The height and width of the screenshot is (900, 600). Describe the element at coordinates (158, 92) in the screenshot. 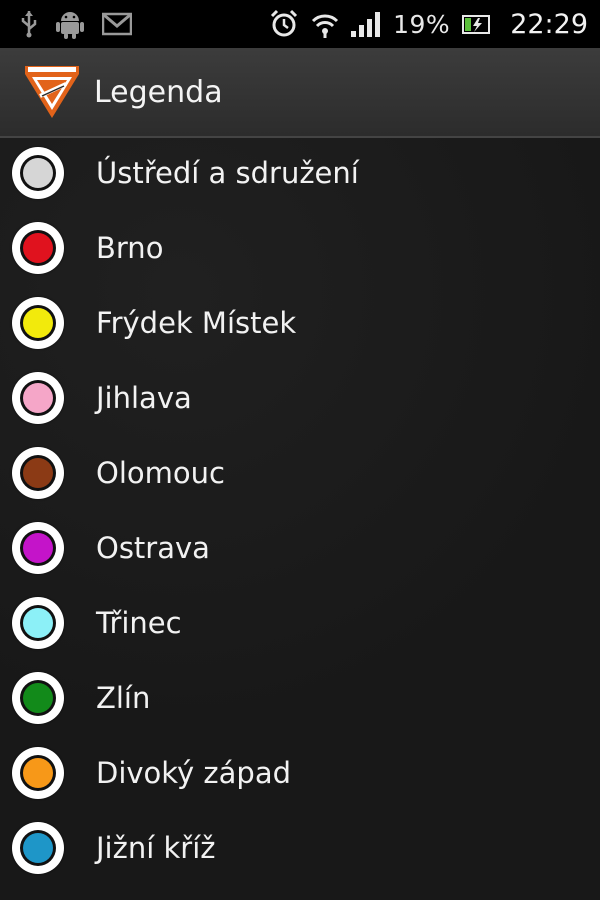

I see `page-title: Legenda` at that location.